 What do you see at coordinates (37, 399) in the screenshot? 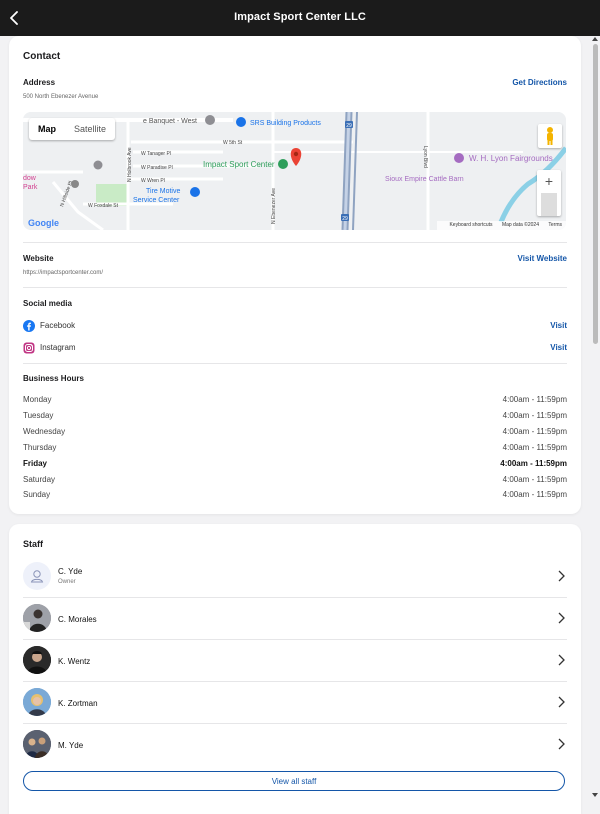
I see `hours-day: Monday` at bounding box center [37, 399].